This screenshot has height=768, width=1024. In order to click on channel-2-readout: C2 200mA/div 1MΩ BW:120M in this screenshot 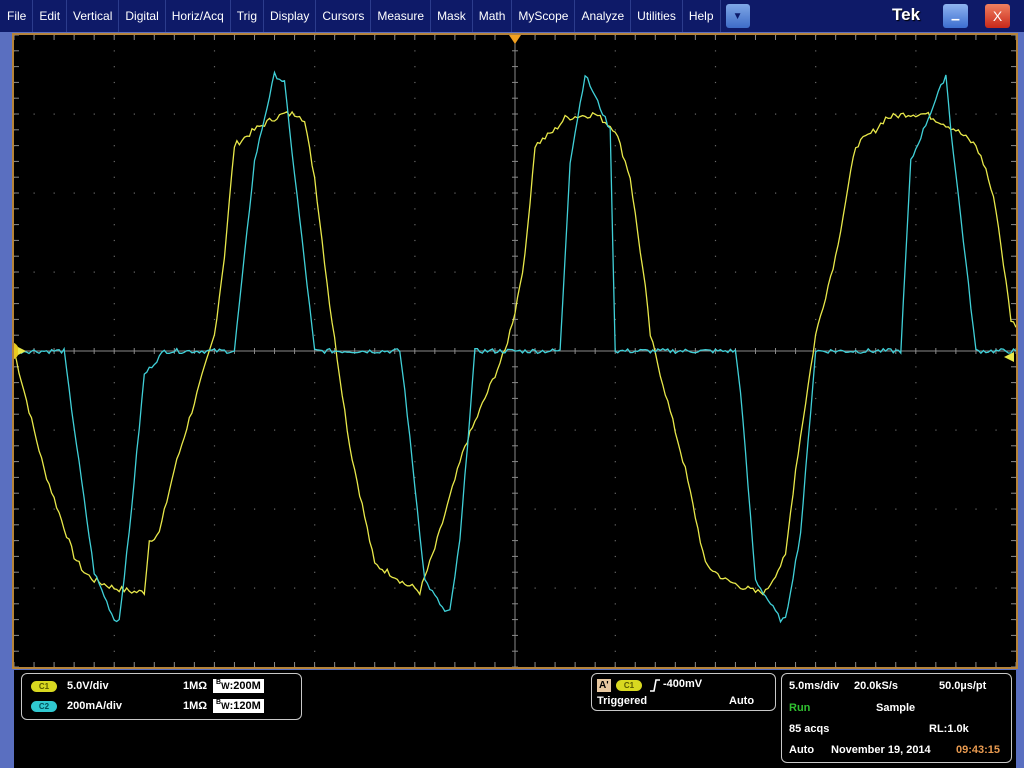, I will do `click(163, 707)`.